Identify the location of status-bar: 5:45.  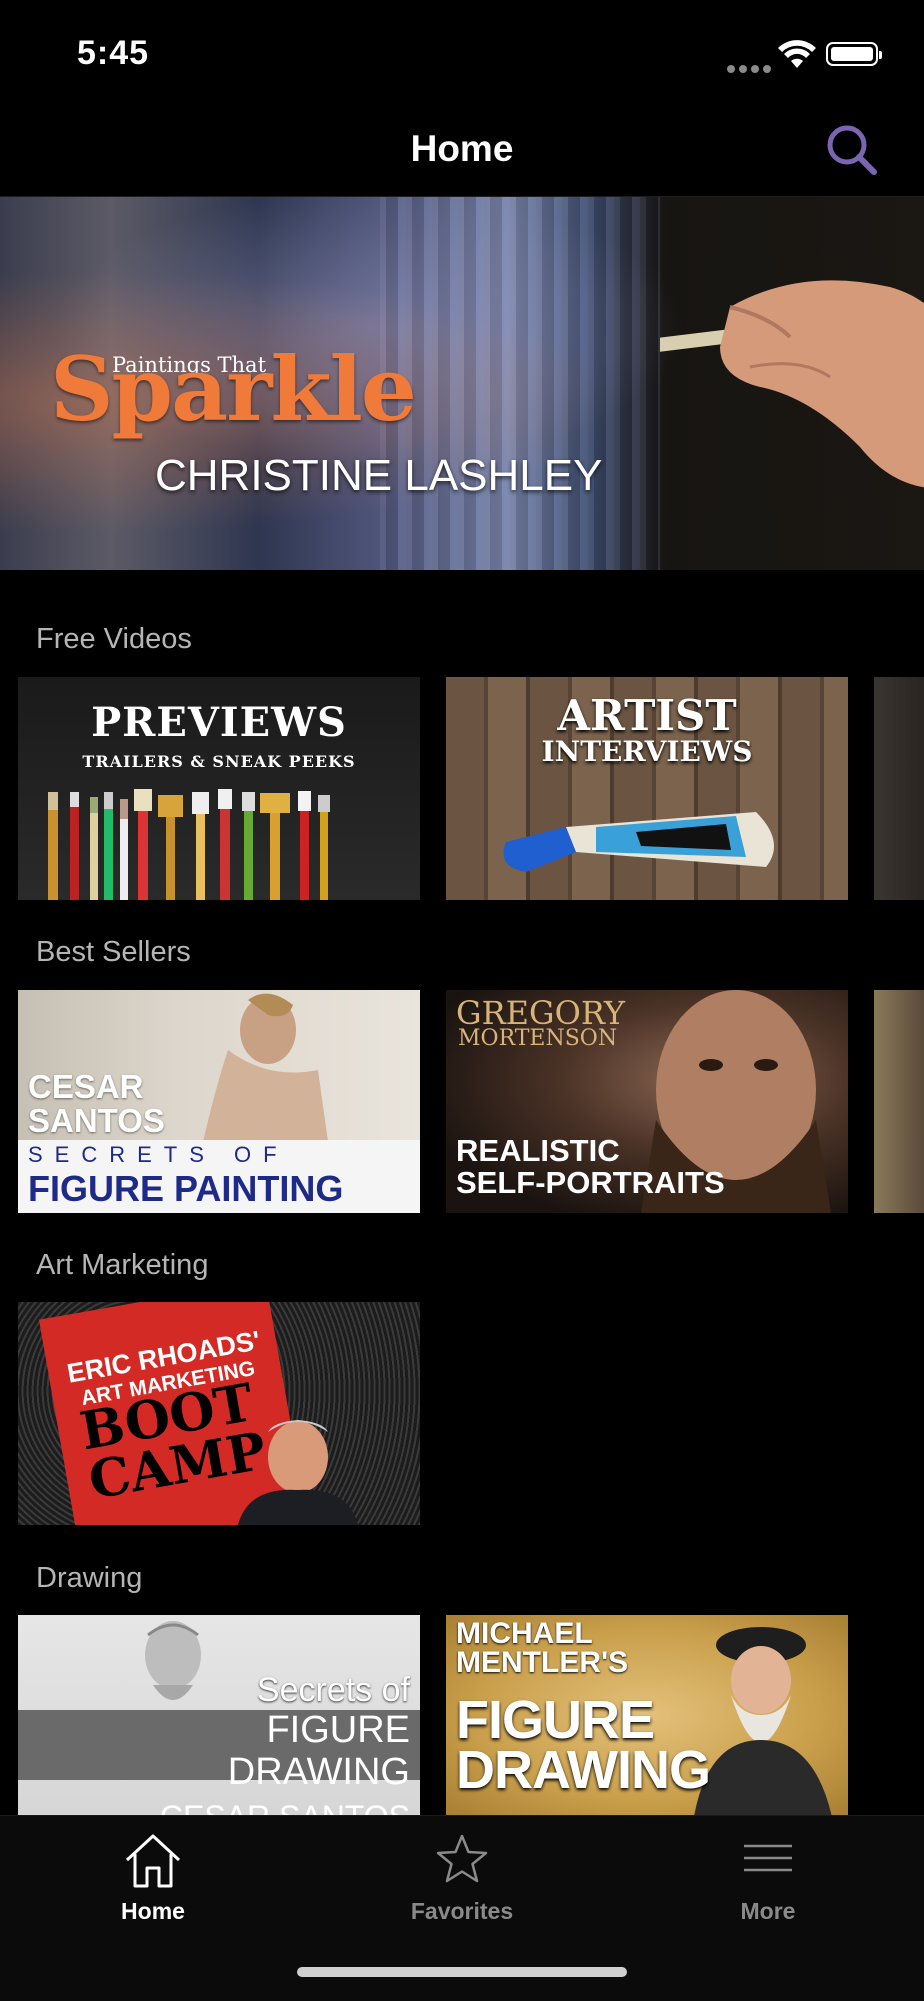
(462, 55).